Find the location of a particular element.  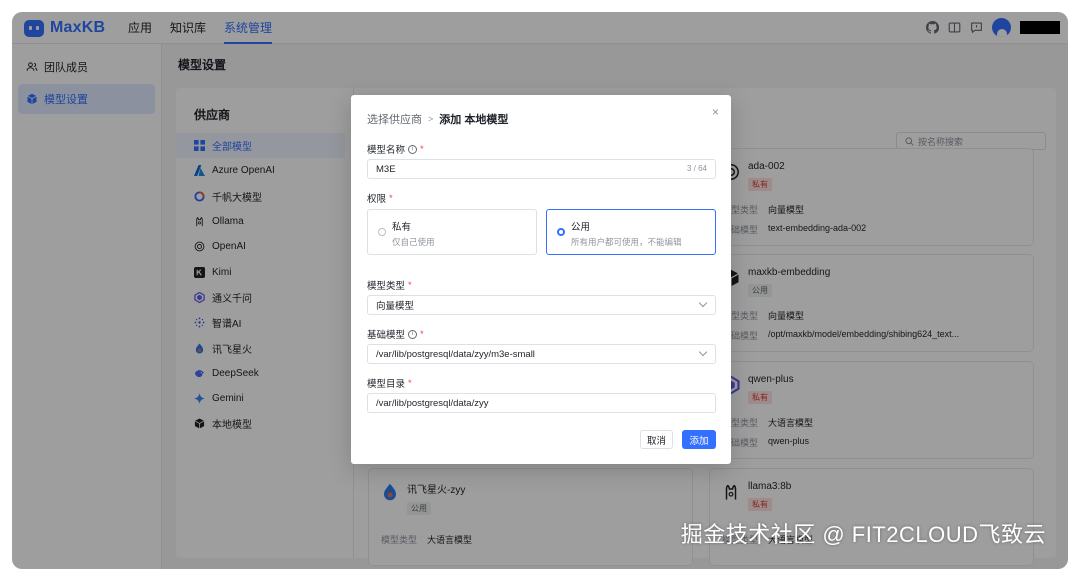

radio-selected-icon is located at coordinates (561, 232).